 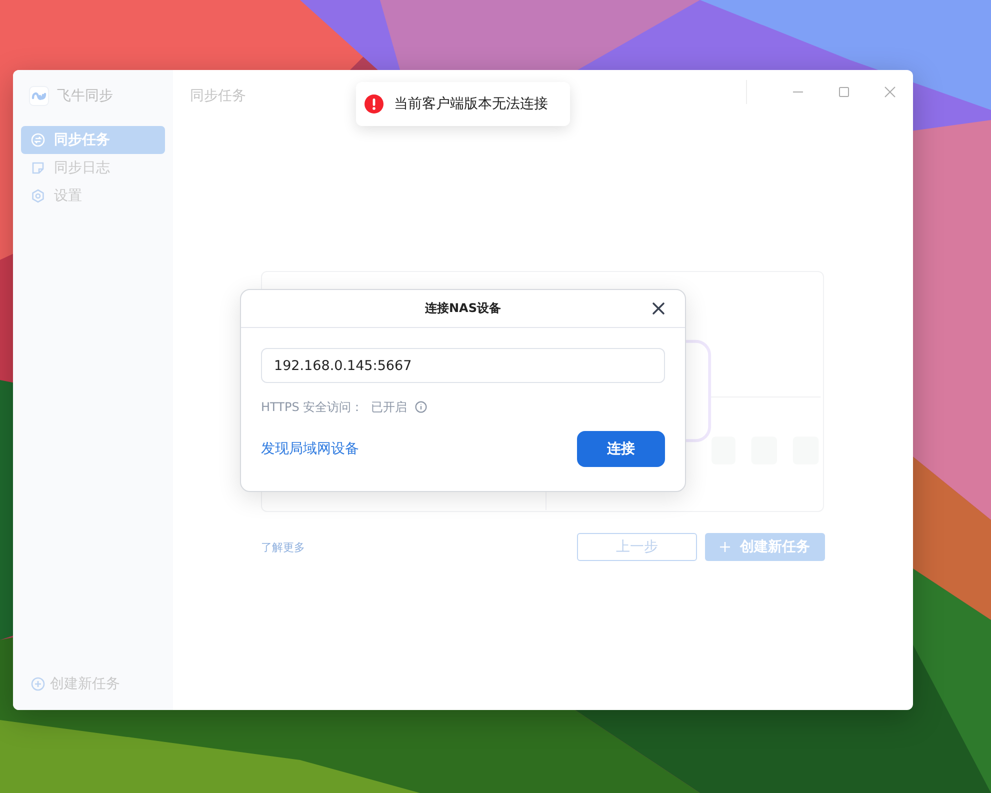 I want to click on discover-devices-link: 发现局域网设备, so click(x=310, y=449).